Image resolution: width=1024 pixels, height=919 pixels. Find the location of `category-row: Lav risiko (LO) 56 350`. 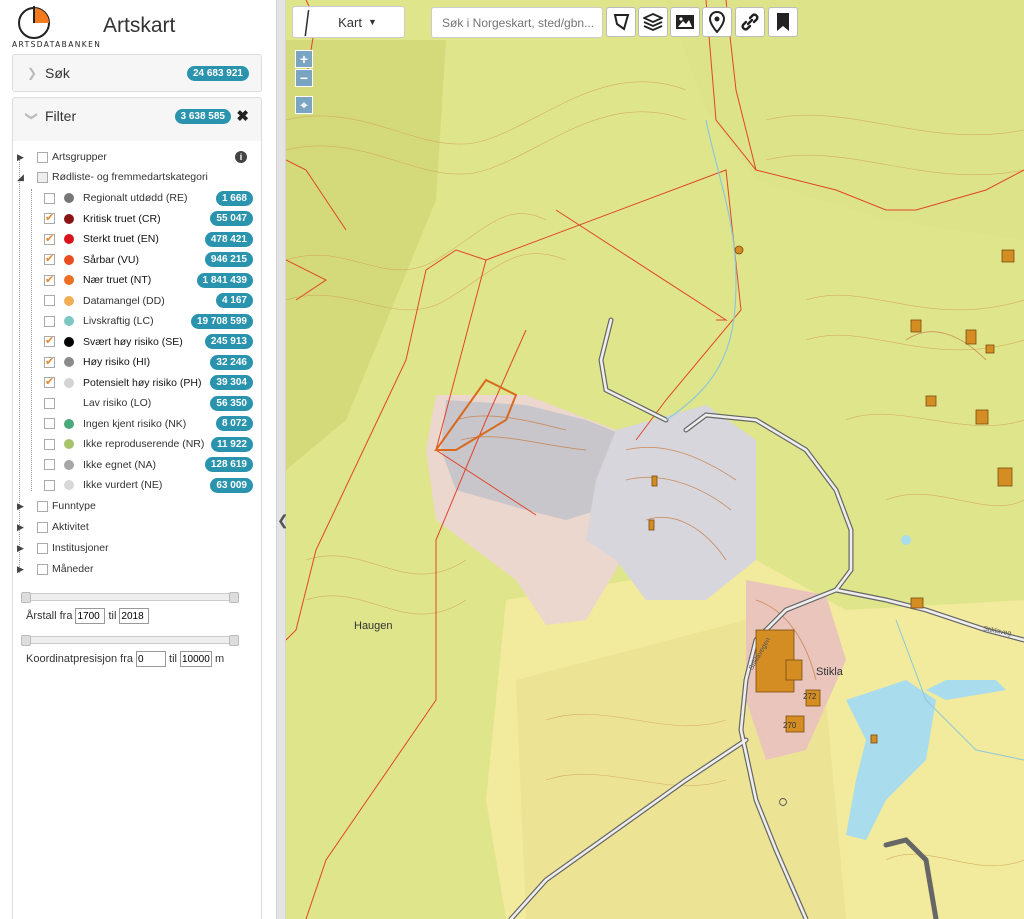

category-row: Lav risiko (LO) 56 350 is located at coordinates (138, 403).